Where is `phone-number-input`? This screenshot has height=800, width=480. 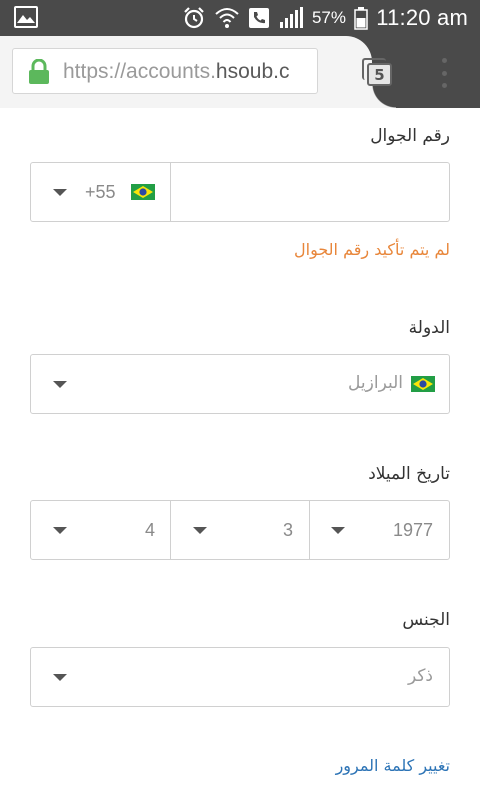 phone-number-input is located at coordinates (309, 192).